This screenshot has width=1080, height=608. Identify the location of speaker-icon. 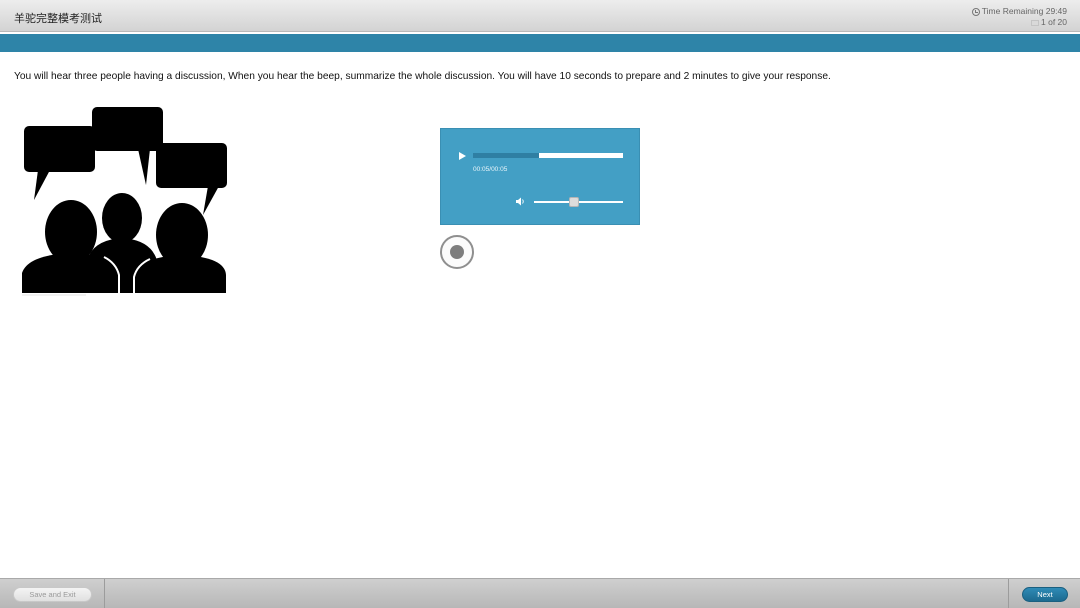
(521, 201).